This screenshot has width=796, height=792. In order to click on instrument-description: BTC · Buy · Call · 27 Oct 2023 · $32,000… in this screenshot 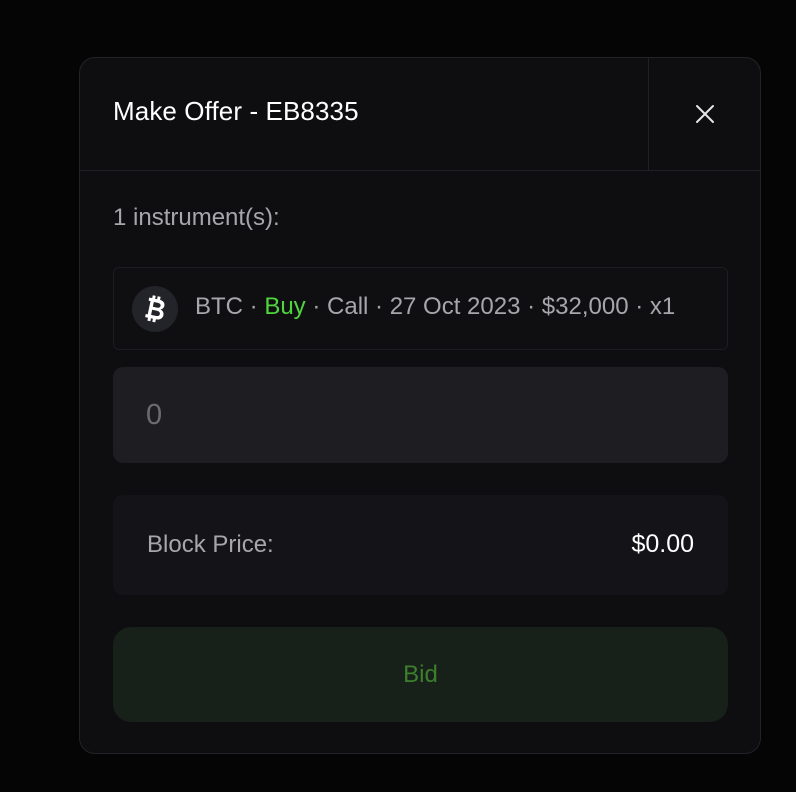, I will do `click(435, 307)`.